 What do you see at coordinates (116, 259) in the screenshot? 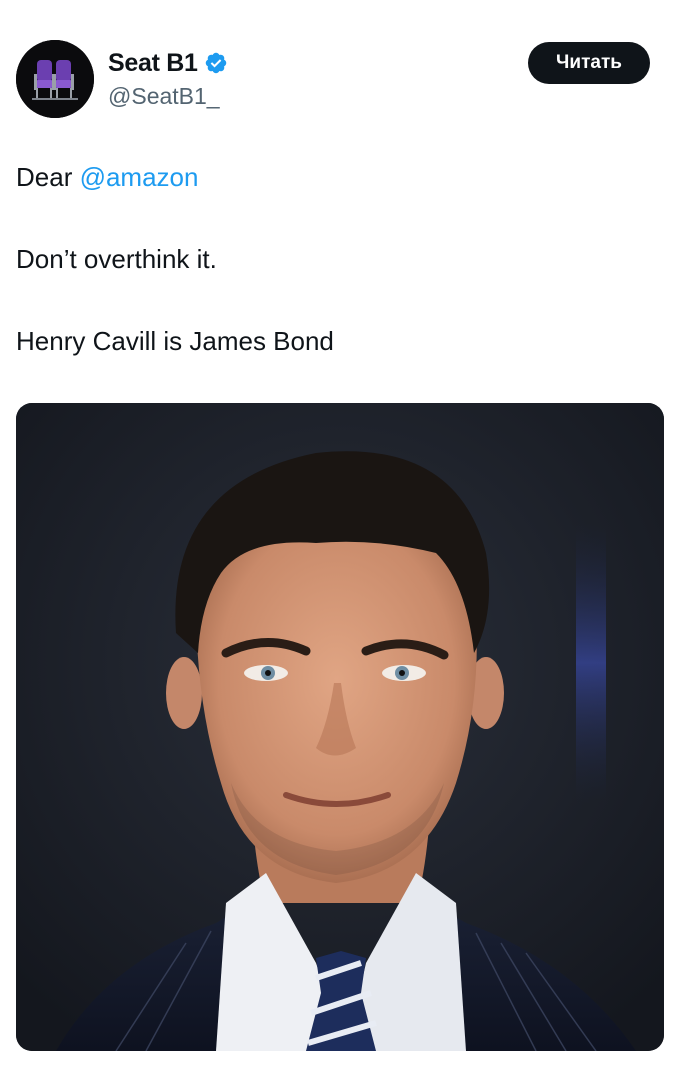
I see `tweet-line-2: Don’t overthink it.` at bounding box center [116, 259].